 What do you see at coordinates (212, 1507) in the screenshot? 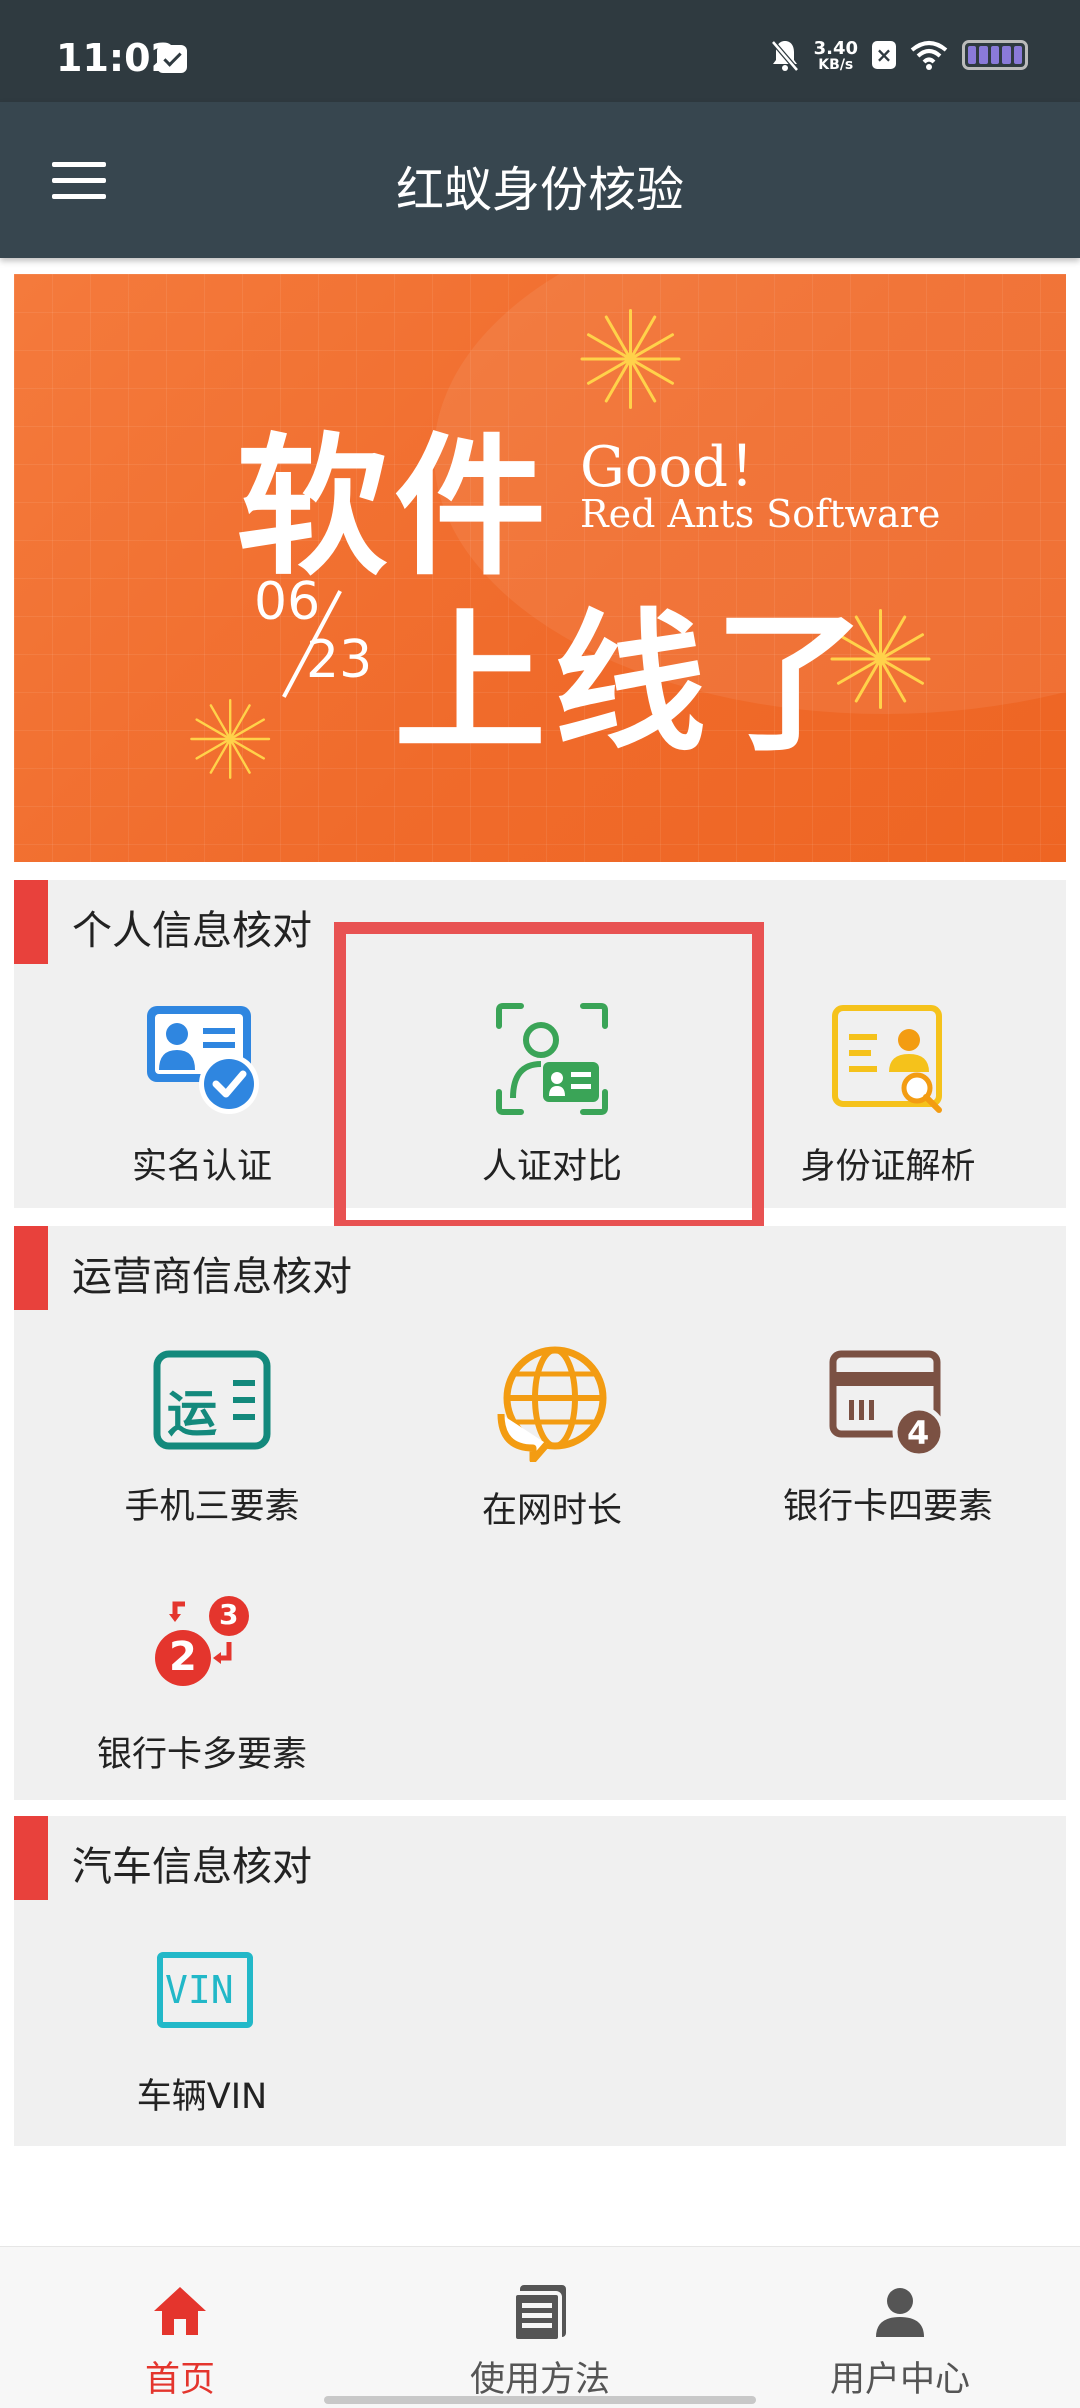
I see `item-label: 手机三要素` at bounding box center [212, 1507].